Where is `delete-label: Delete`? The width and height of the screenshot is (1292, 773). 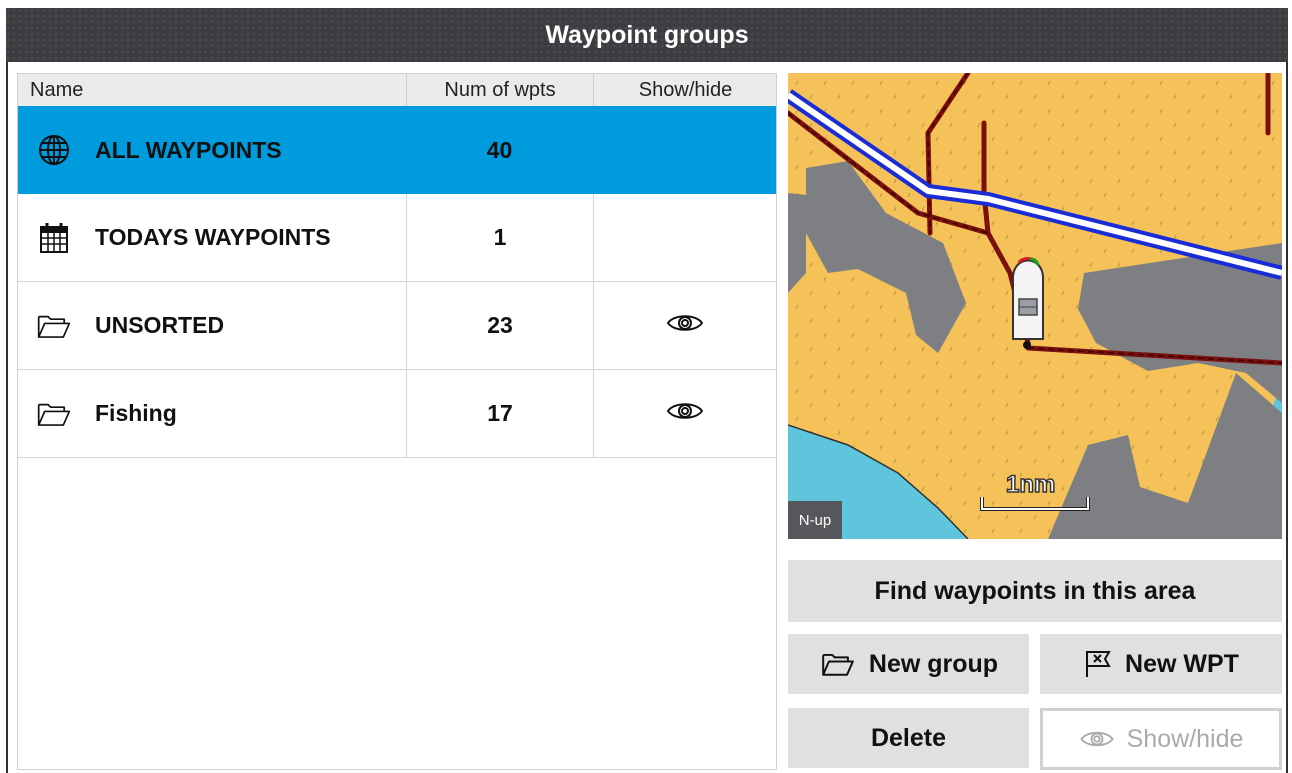 delete-label: Delete is located at coordinates (908, 737).